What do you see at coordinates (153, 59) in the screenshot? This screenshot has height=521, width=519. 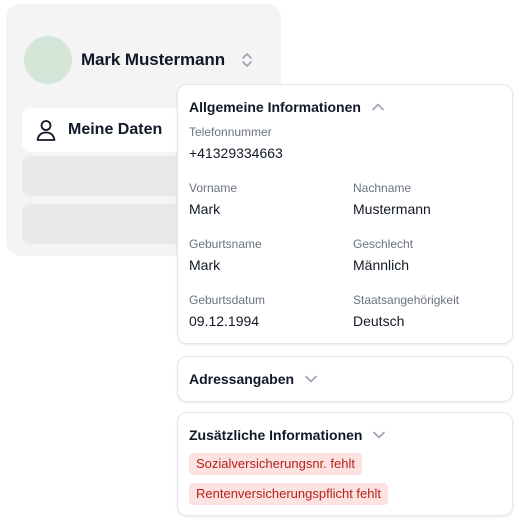 I see `profile-name: Mark Mustermann` at bounding box center [153, 59].